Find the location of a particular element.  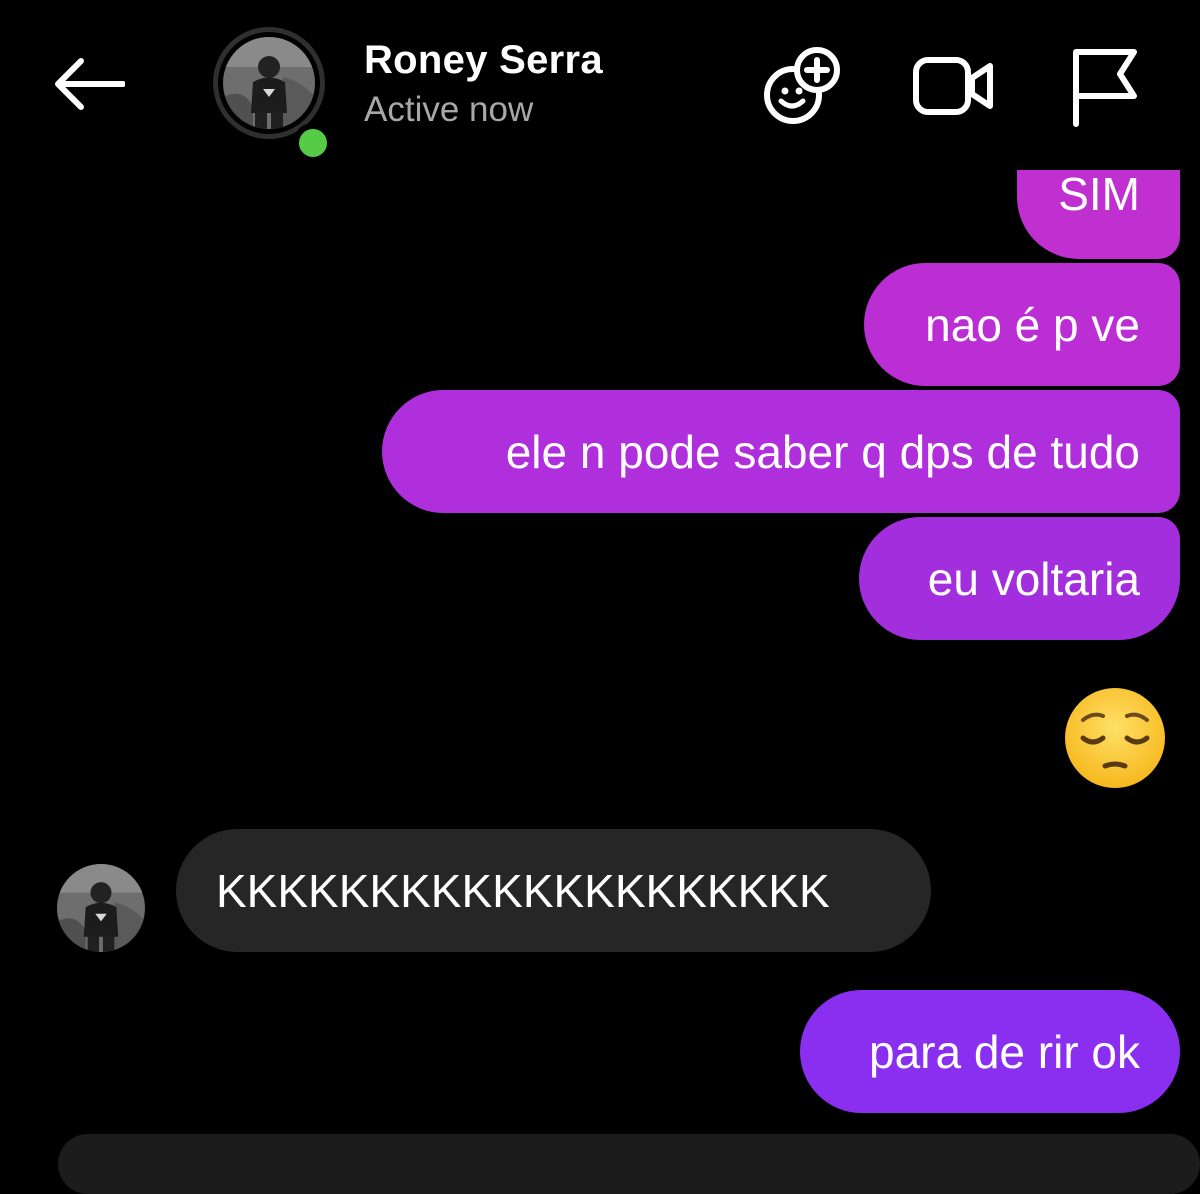

online-status-dot is located at coordinates (313, 143).